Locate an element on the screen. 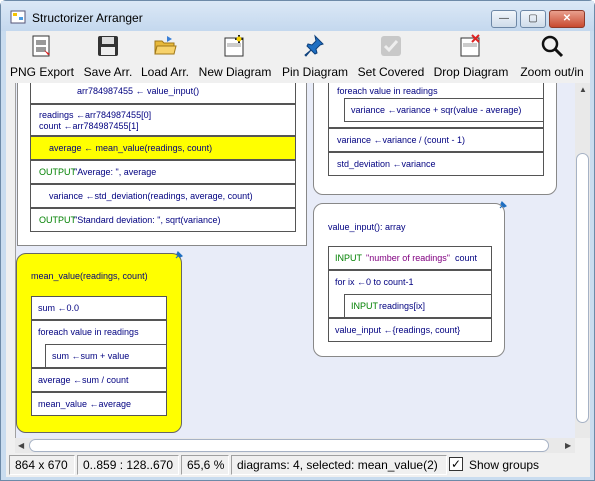 The image size is (595, 481). assign-return: value_input ←{readings, count} is located at coordinates (410, 330).